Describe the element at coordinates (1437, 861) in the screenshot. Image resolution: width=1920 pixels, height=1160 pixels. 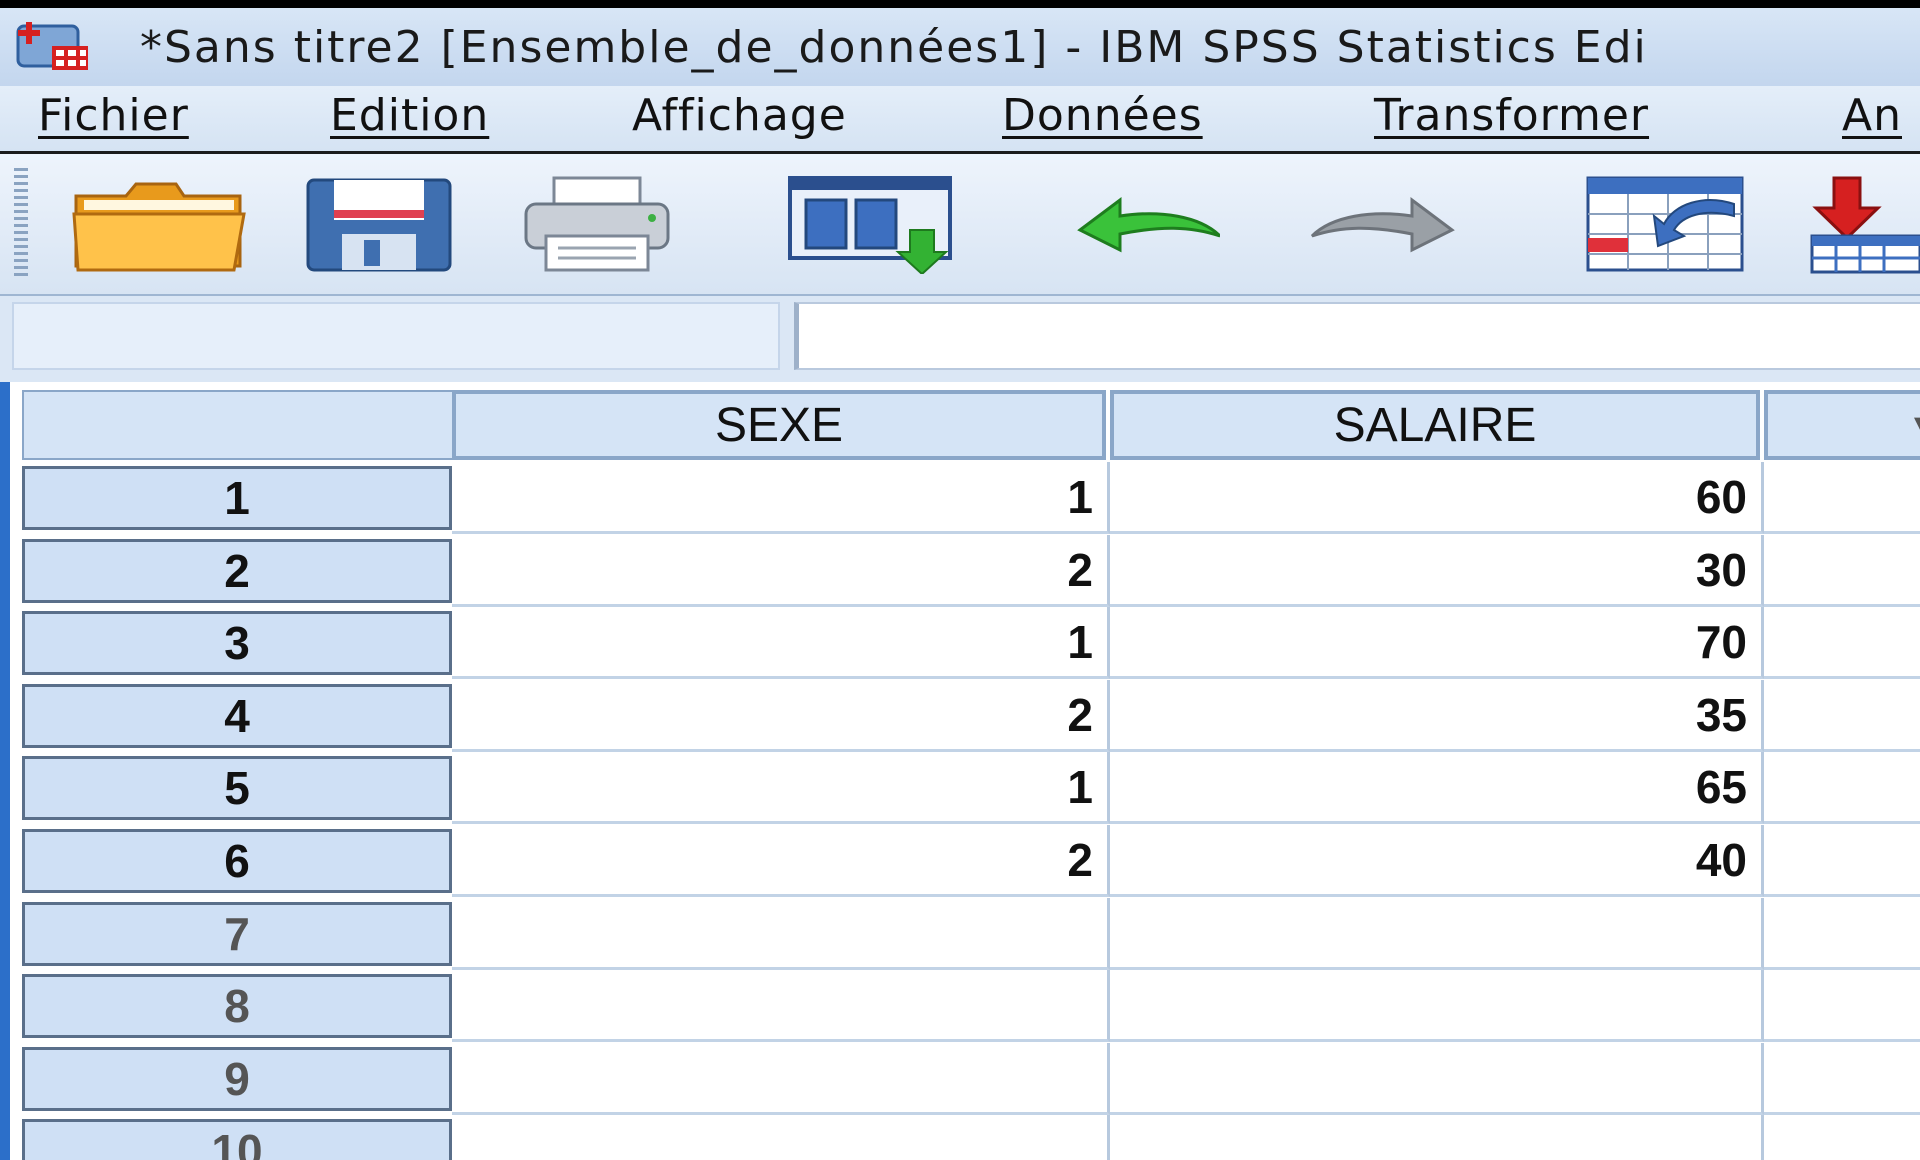
I see `data-cell: 40` at that location.